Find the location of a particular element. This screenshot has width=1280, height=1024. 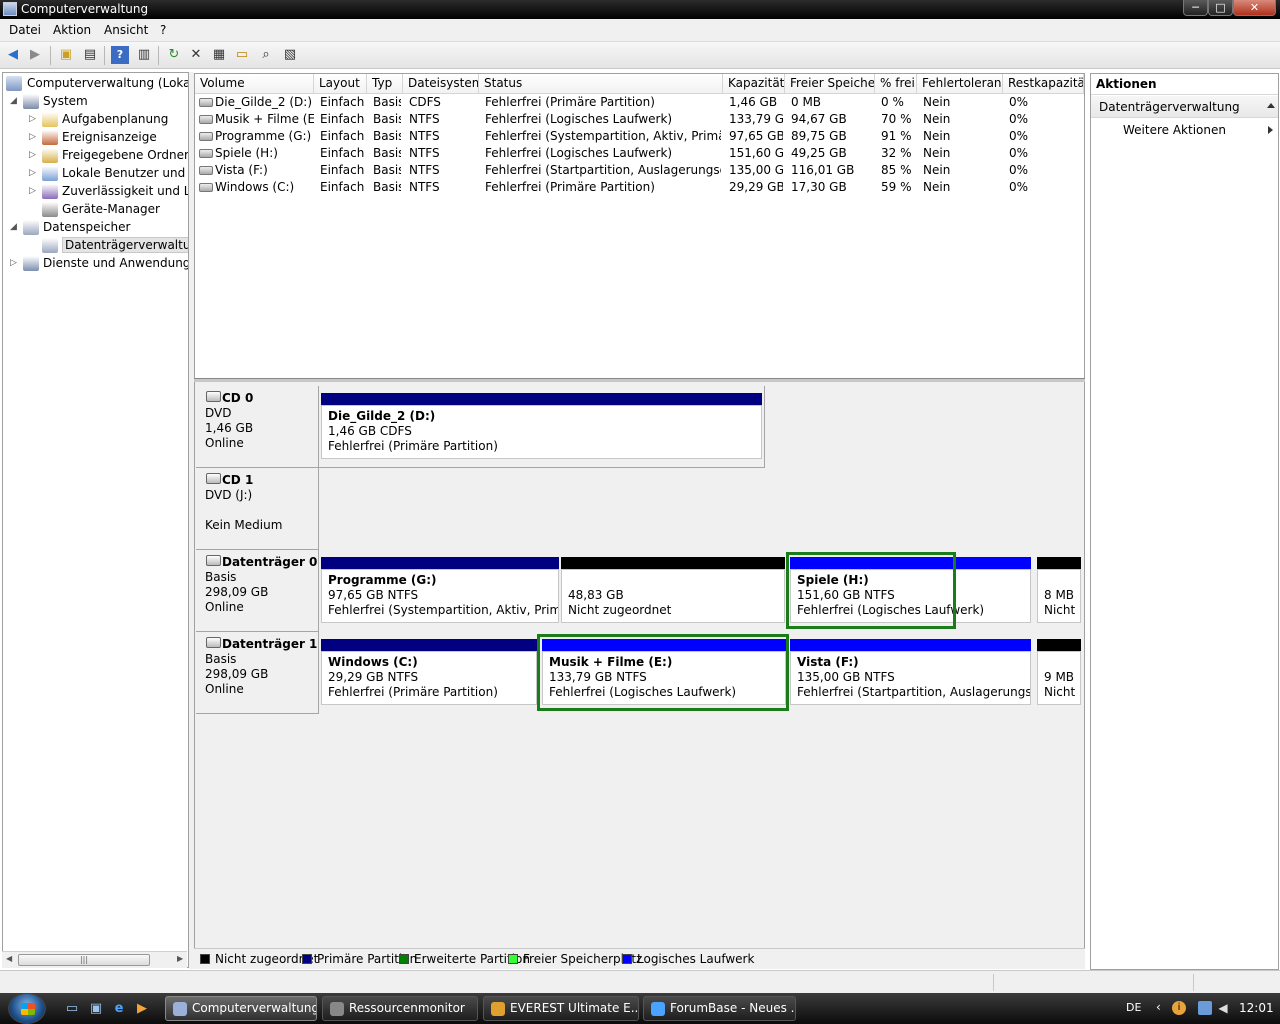

start-button is located at coordinates (27, 1008).